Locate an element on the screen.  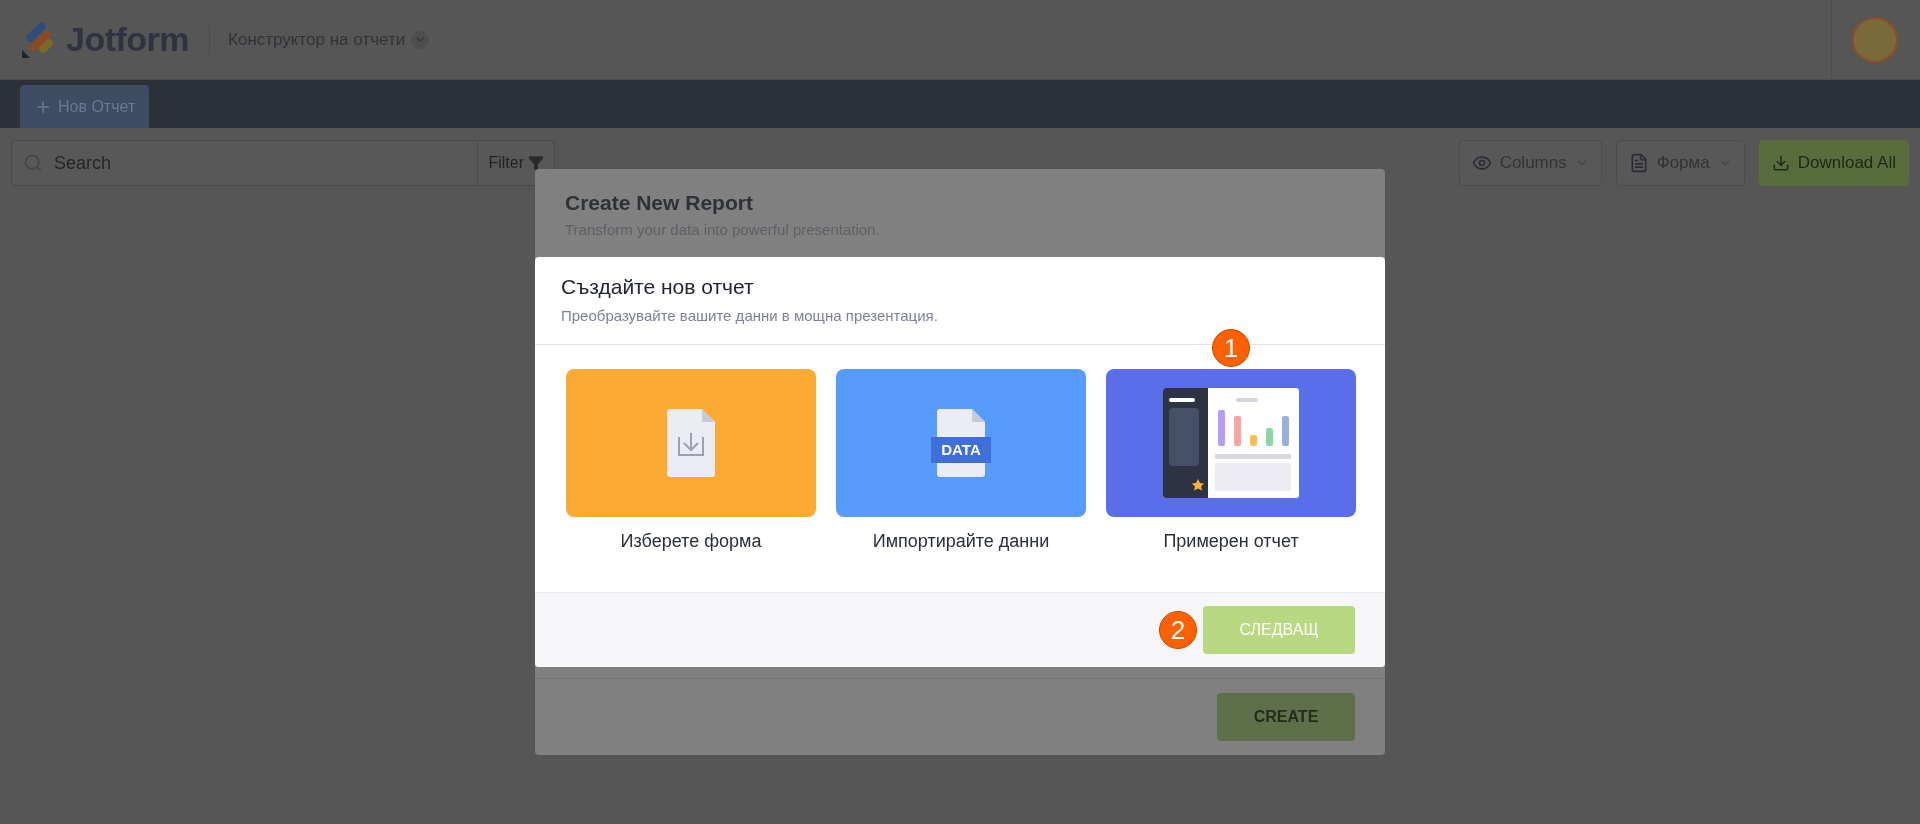
option-label: Импортирайте данни is located at coordinates (961, 541).